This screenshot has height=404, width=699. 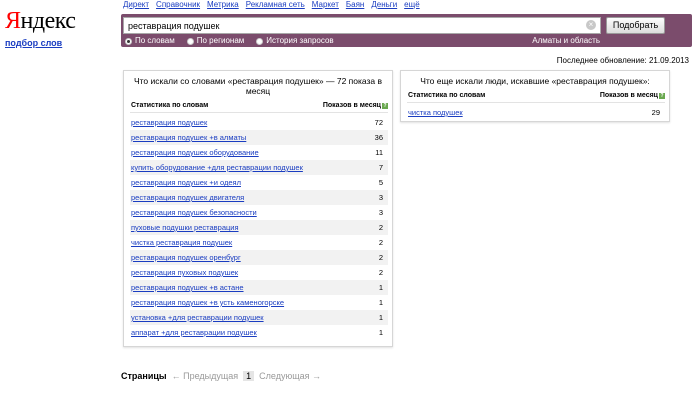 What do you see at coordinates (197, 317) in the screenshot?
I see `keyword-link: установка +для реставрации подушек` at bounding box center [197, 317].